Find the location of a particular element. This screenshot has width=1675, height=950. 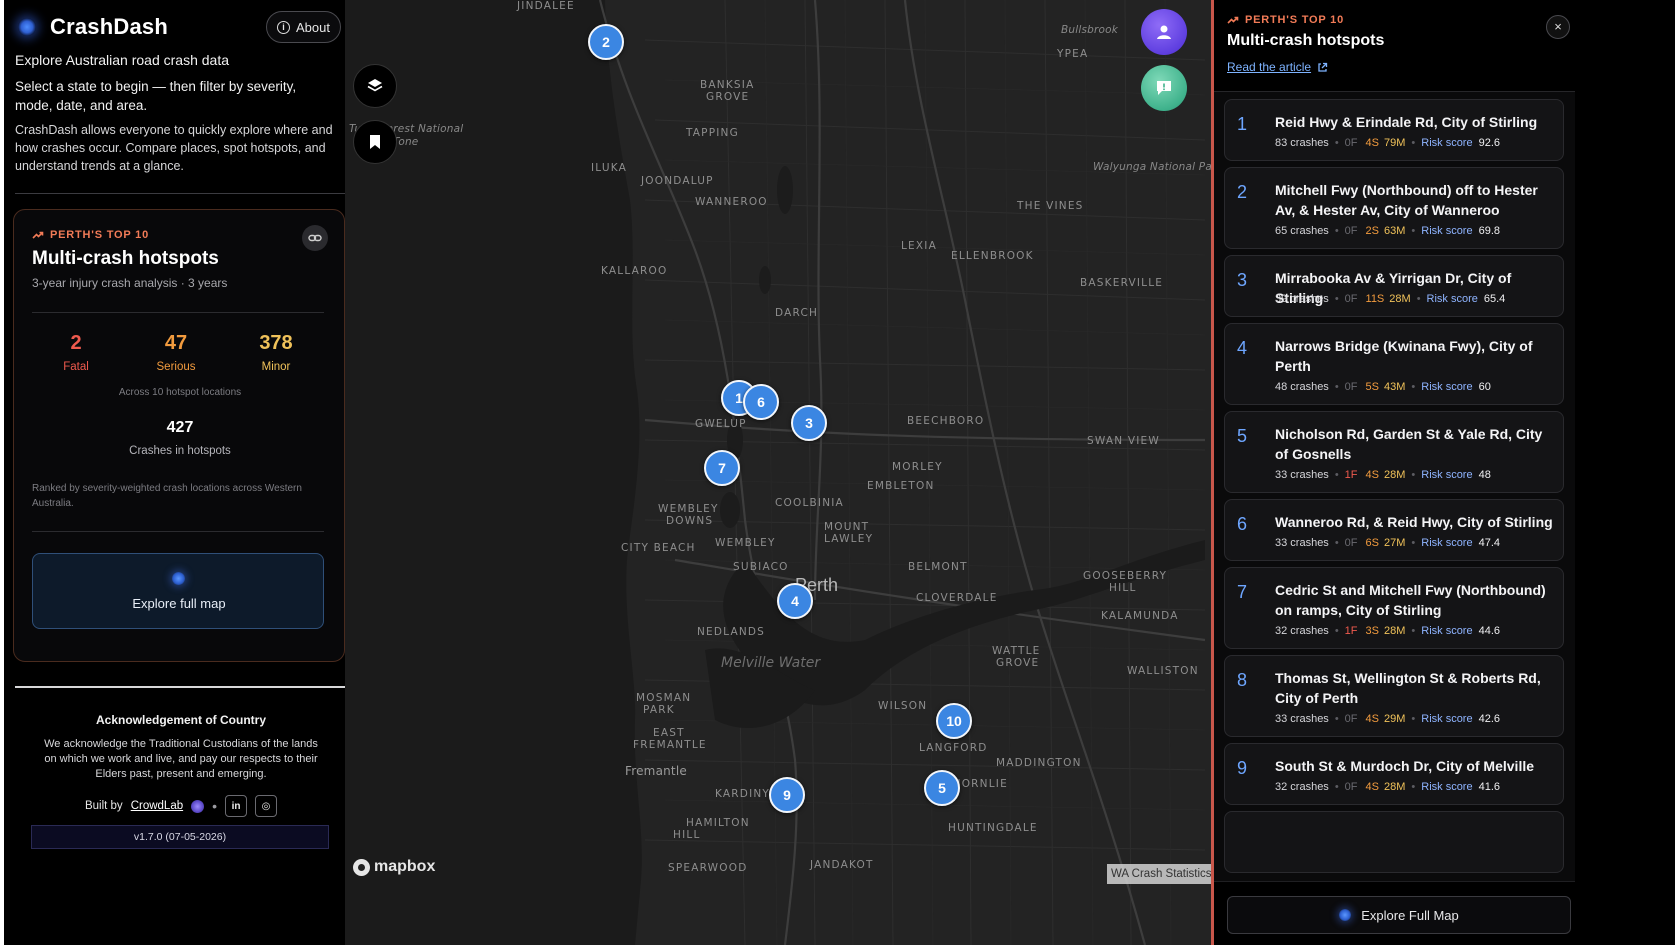

map-label: BASKERVILLE is located at coordinates (1122, 283).